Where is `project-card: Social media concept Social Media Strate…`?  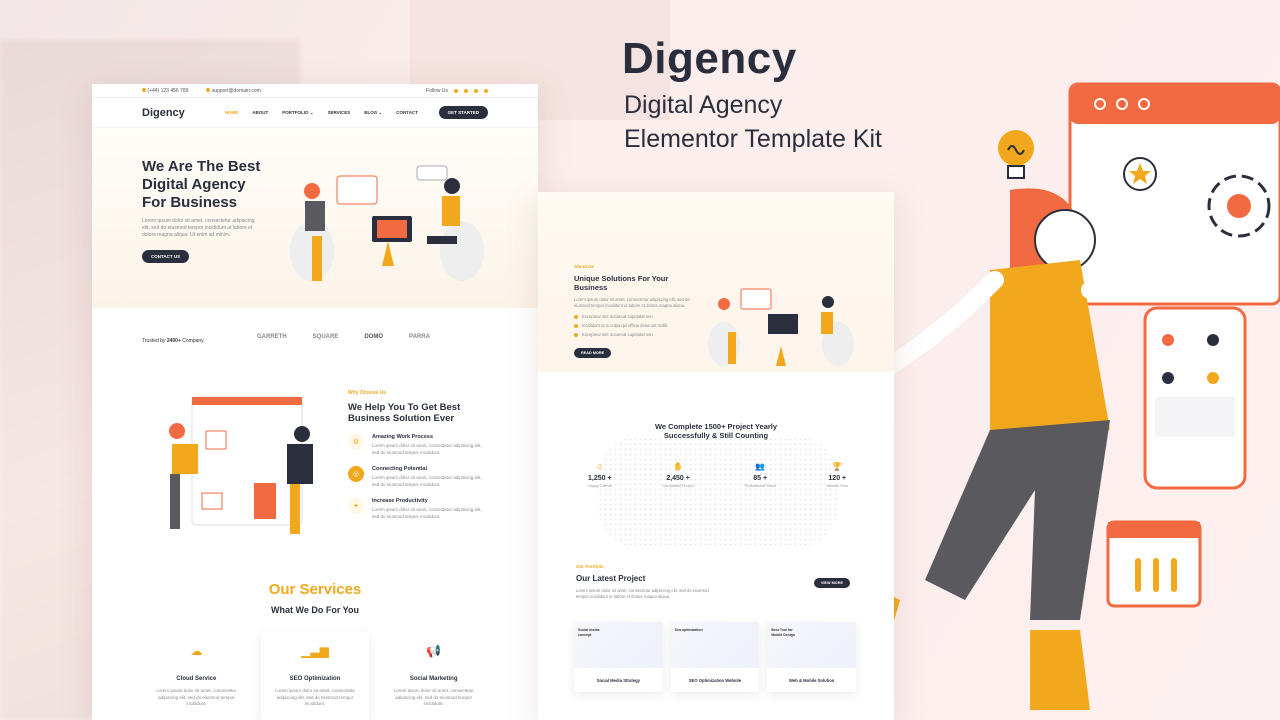
project-card: Social media concept Social Media Strate… is located at coordinates (618, 657).